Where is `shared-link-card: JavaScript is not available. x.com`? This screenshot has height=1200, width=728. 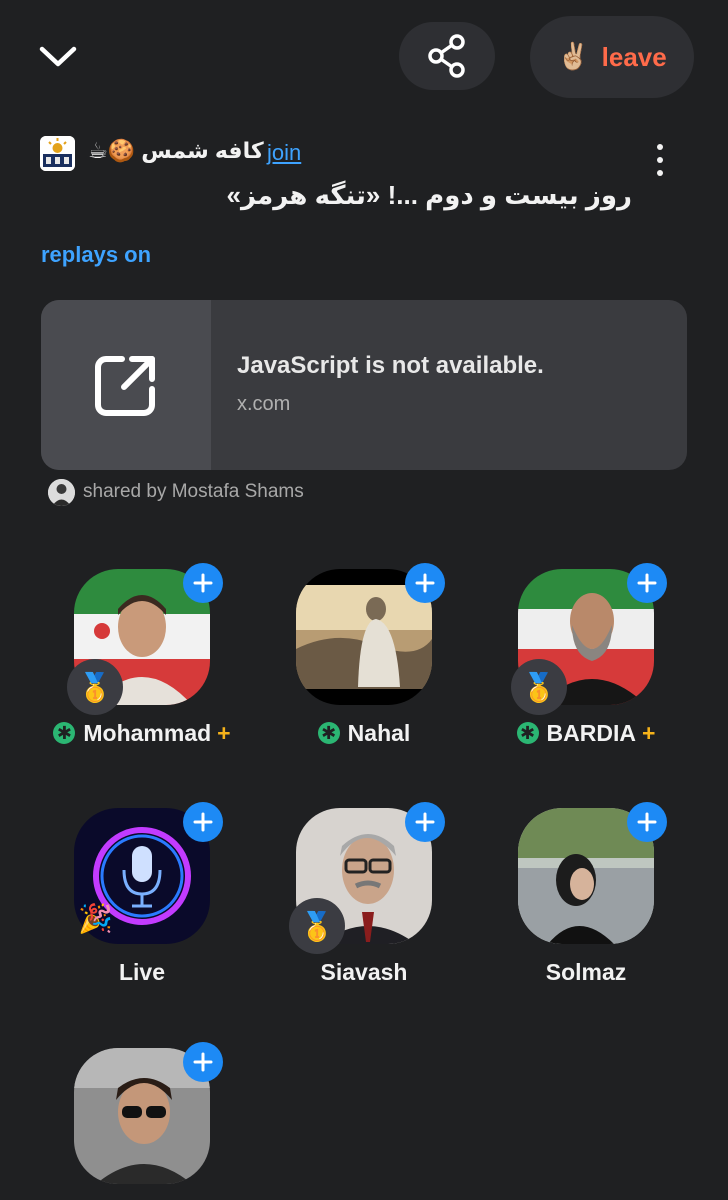 shared-link-card: JavaScript is not available. x.com is located at coordinates (364, 385).